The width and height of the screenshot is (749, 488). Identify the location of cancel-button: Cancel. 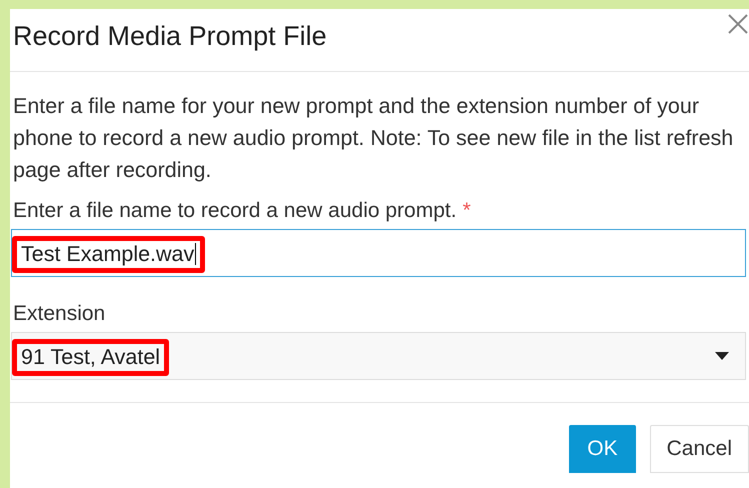
(699, 449).